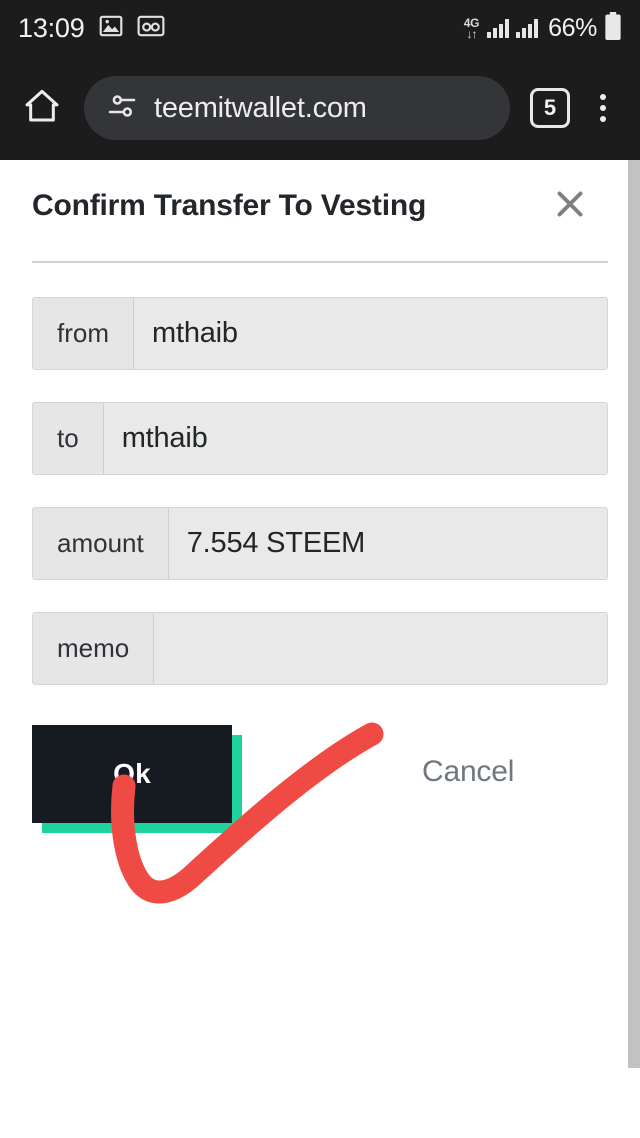 This screenshot has width=640, height=1138. Describe the element at coordinates (634, 614) in the screenshot. I see `page-scrollbar-thumb` at that location.